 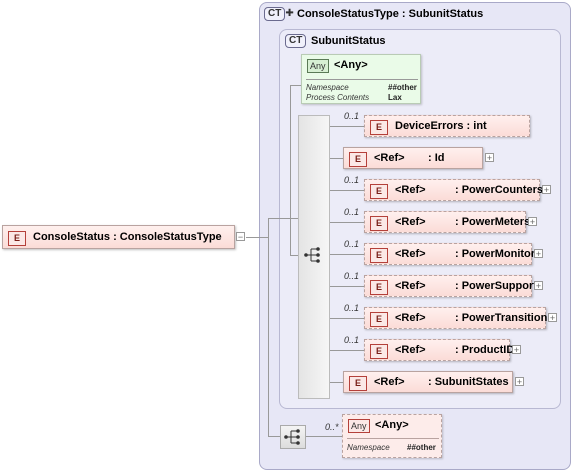 What do you see at coordinates (313, 256) in the screenshot?
I see `sequence-icon` at bounding box center [313, 256].